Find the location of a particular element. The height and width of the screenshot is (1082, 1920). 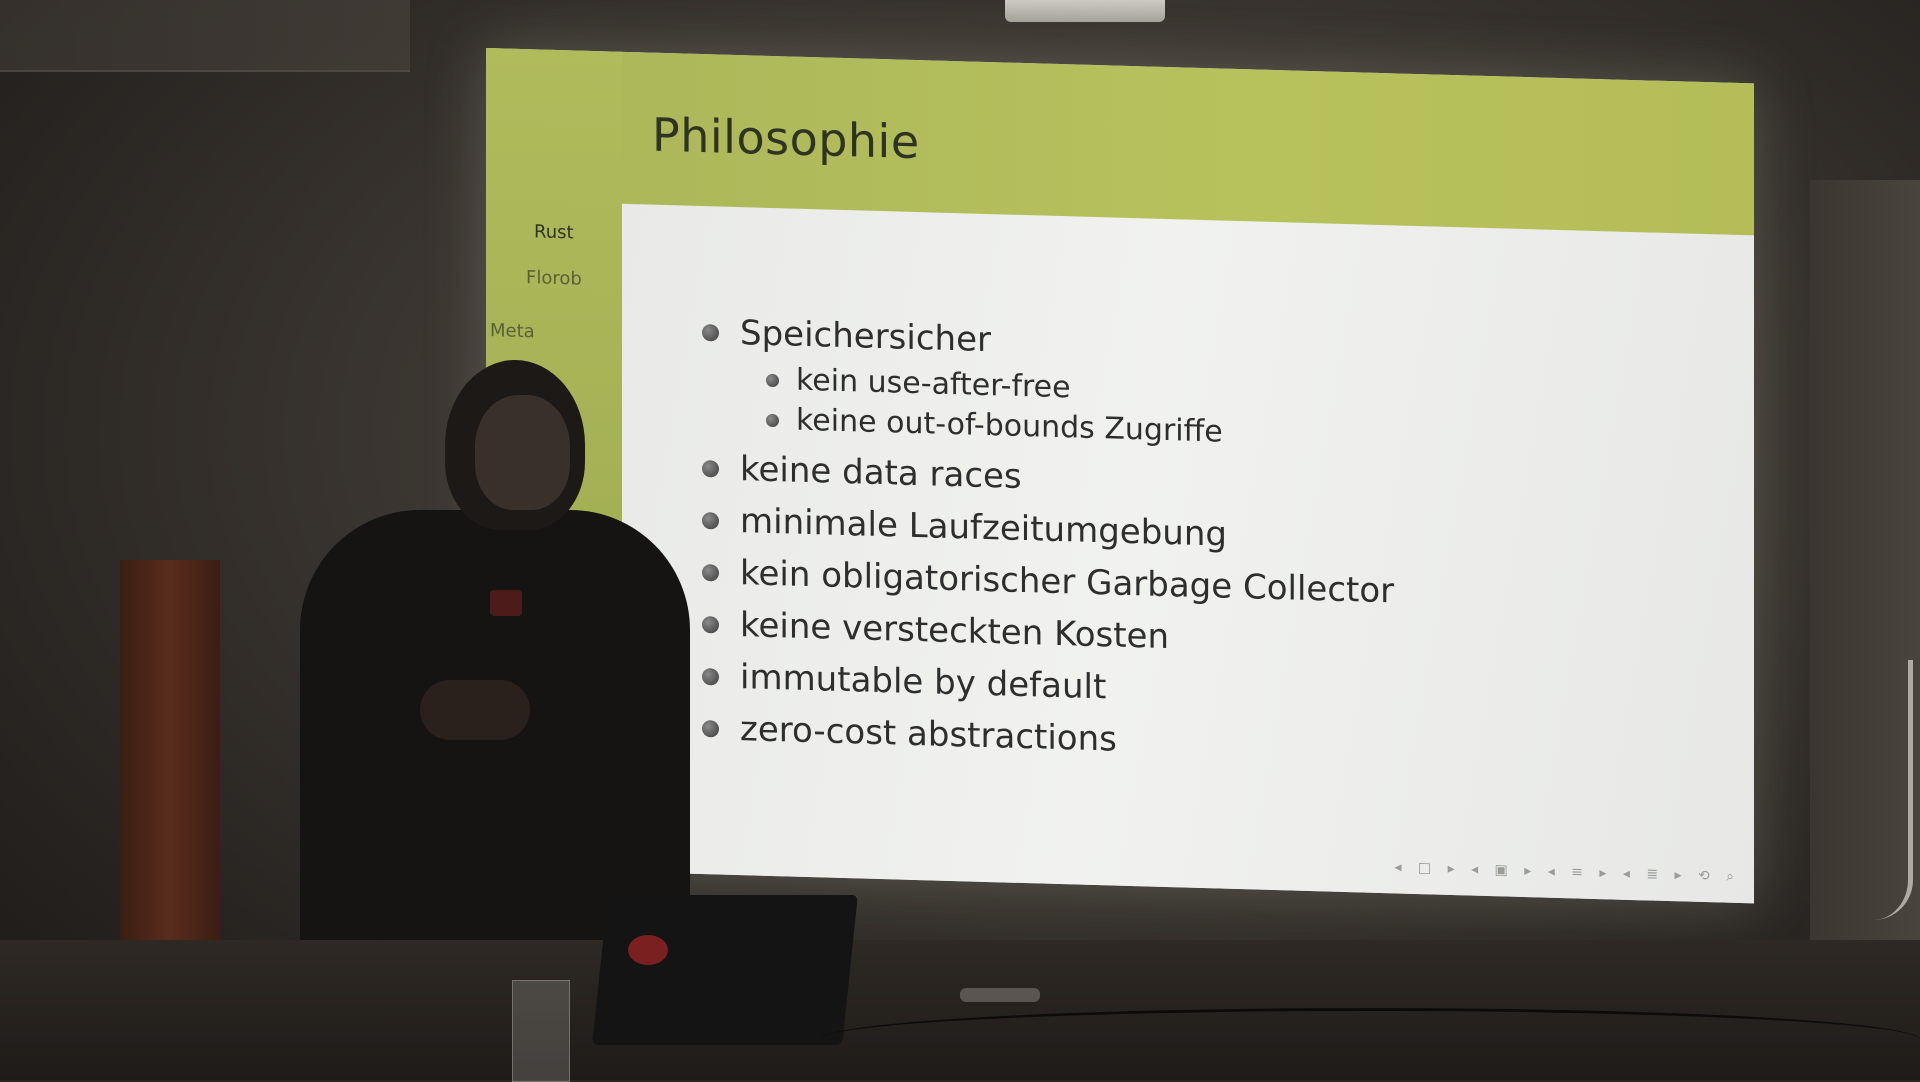

sidebar-nav-rust: Rust is located at coordinates (554, 232).